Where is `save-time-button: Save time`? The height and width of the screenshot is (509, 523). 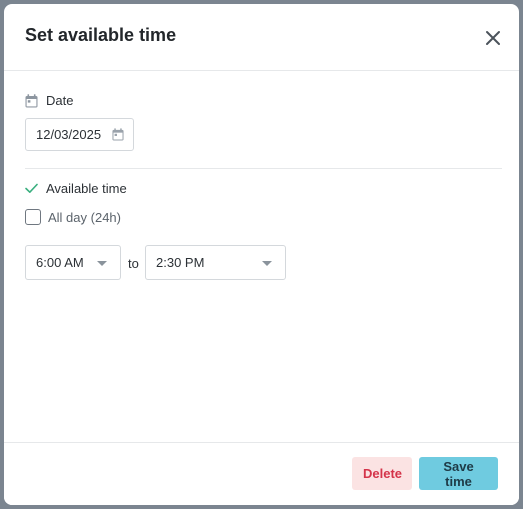
save-time-button: Save time is located at coordinates (458, 473).